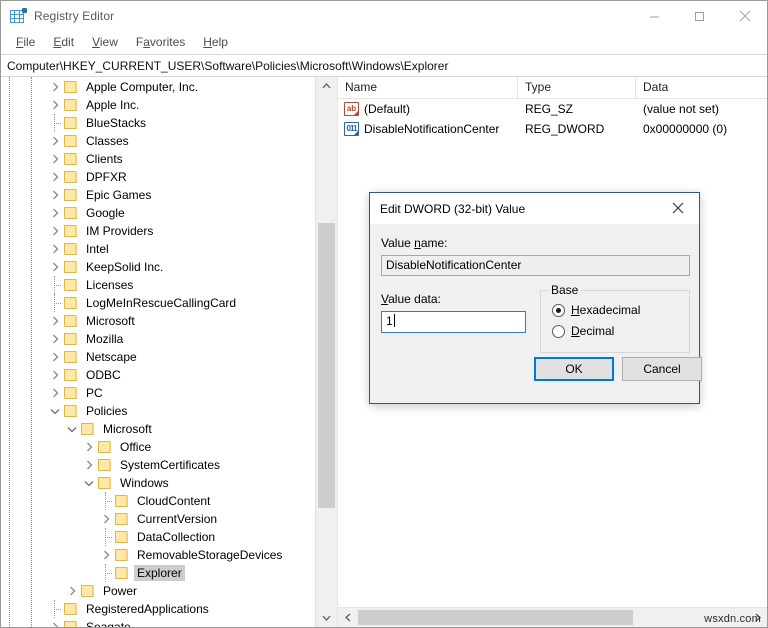  I want to click on menu-favorites: Favorites, so click(160, 42).